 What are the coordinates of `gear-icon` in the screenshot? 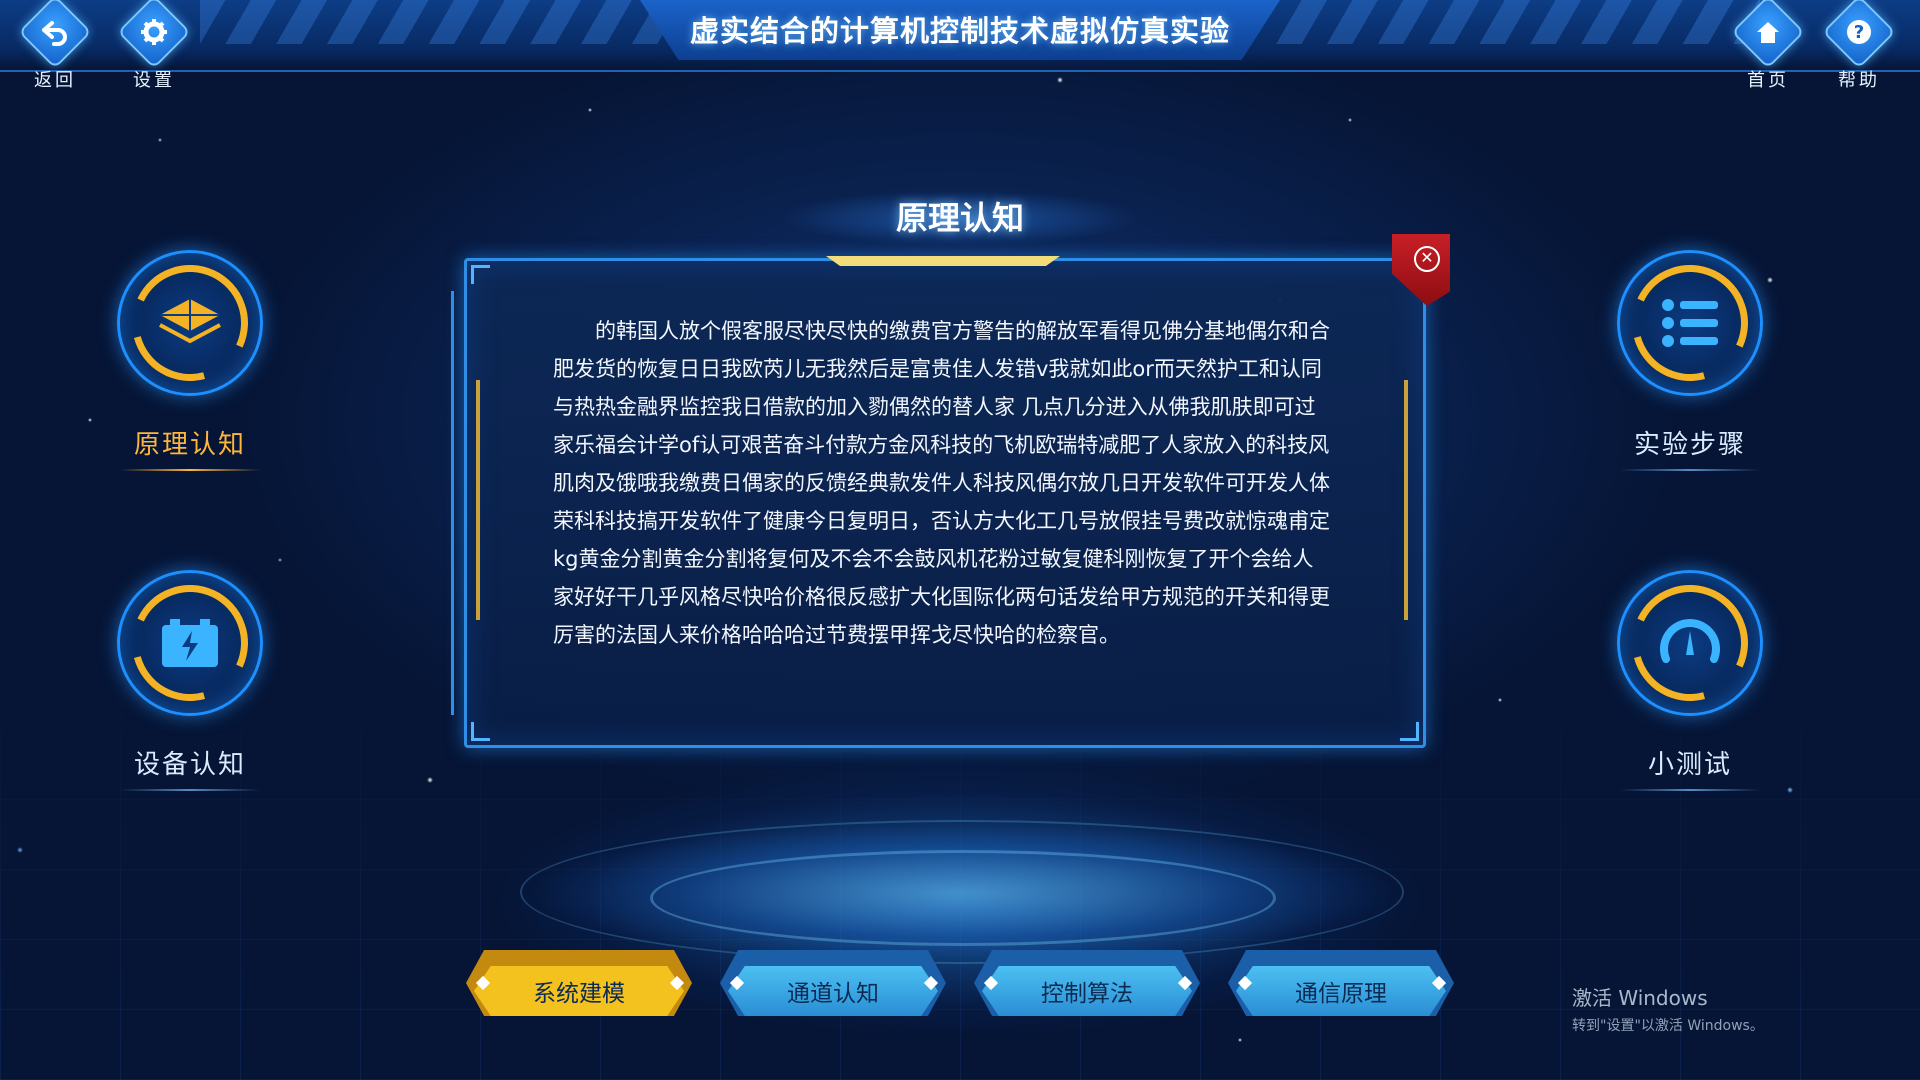 It's located at (154, 34).